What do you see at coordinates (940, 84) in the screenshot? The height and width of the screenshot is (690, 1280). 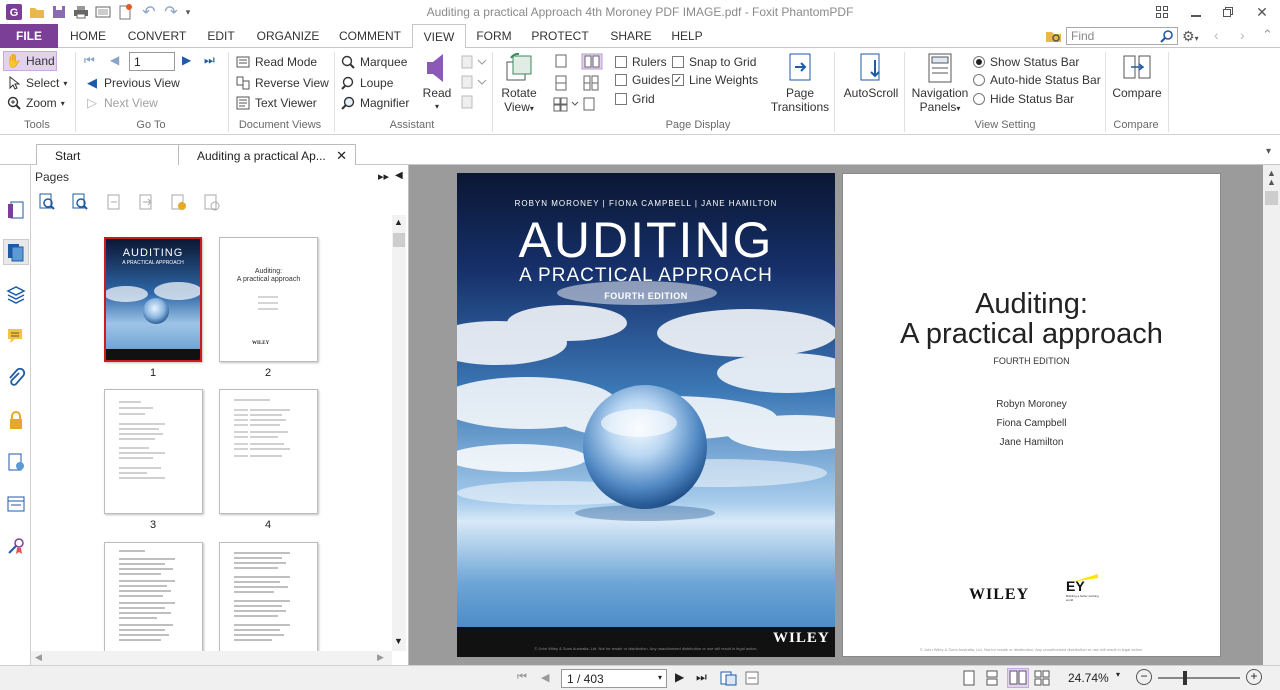 I see `navigation-panels-button: Navigation Panels▾` at bounding box center [940, 84].